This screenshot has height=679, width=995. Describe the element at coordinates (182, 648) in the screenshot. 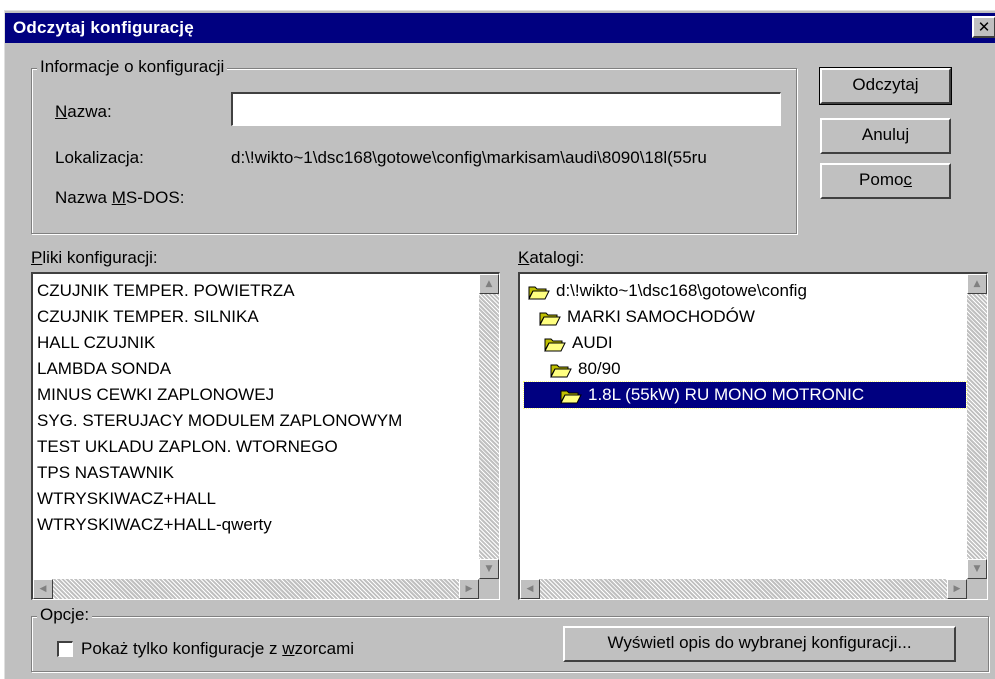

I see `checkbox-label-pre: Pokaż tylko konfiguracje z` at that location.